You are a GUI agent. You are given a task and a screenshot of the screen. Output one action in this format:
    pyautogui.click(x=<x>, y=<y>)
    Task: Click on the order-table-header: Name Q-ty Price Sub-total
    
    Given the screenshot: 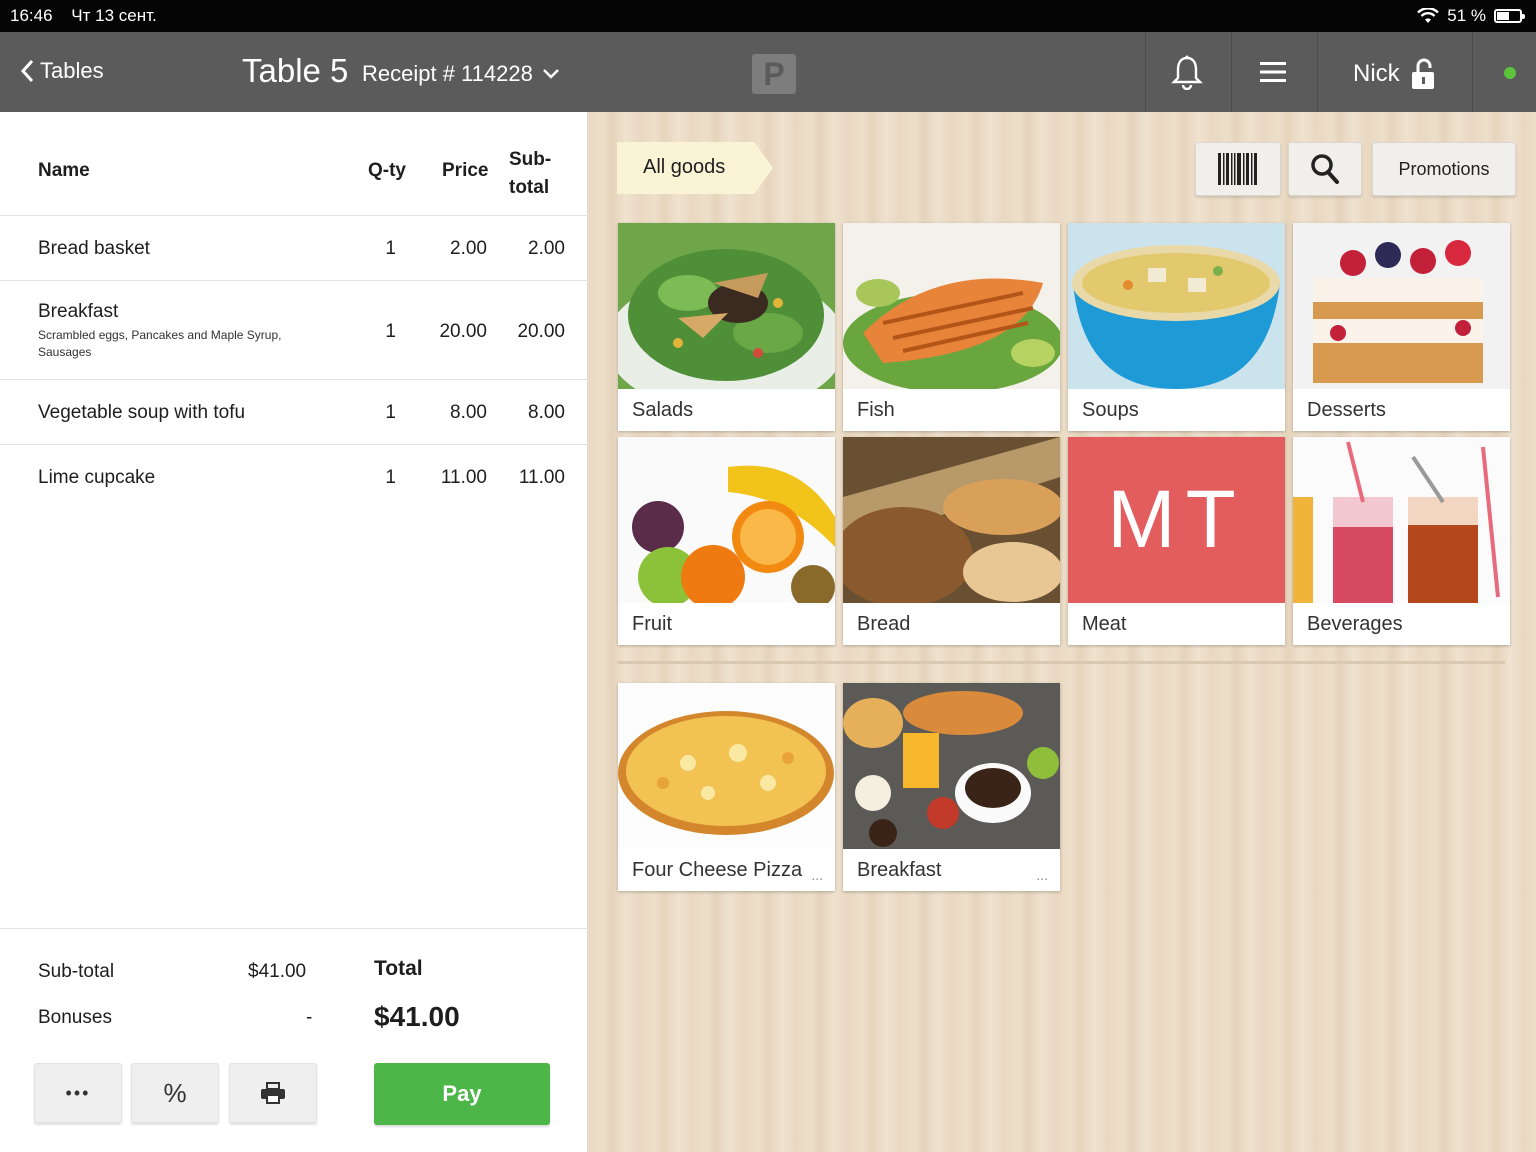 What is the action you would take?
    pyautogui.click(x=294, y=164)
    